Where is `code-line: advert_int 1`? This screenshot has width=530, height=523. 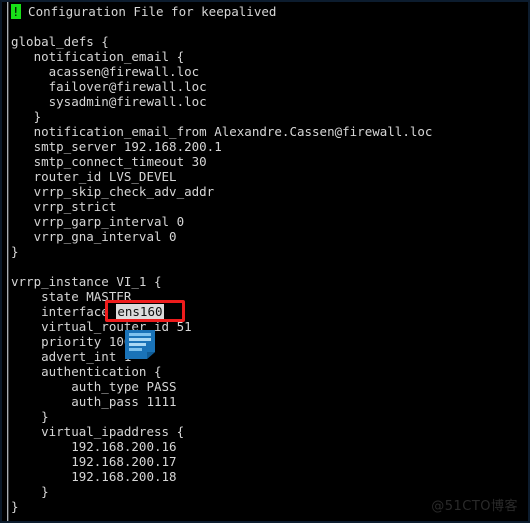
code-line: advert_int 1 is located at coordinates (71, 356).